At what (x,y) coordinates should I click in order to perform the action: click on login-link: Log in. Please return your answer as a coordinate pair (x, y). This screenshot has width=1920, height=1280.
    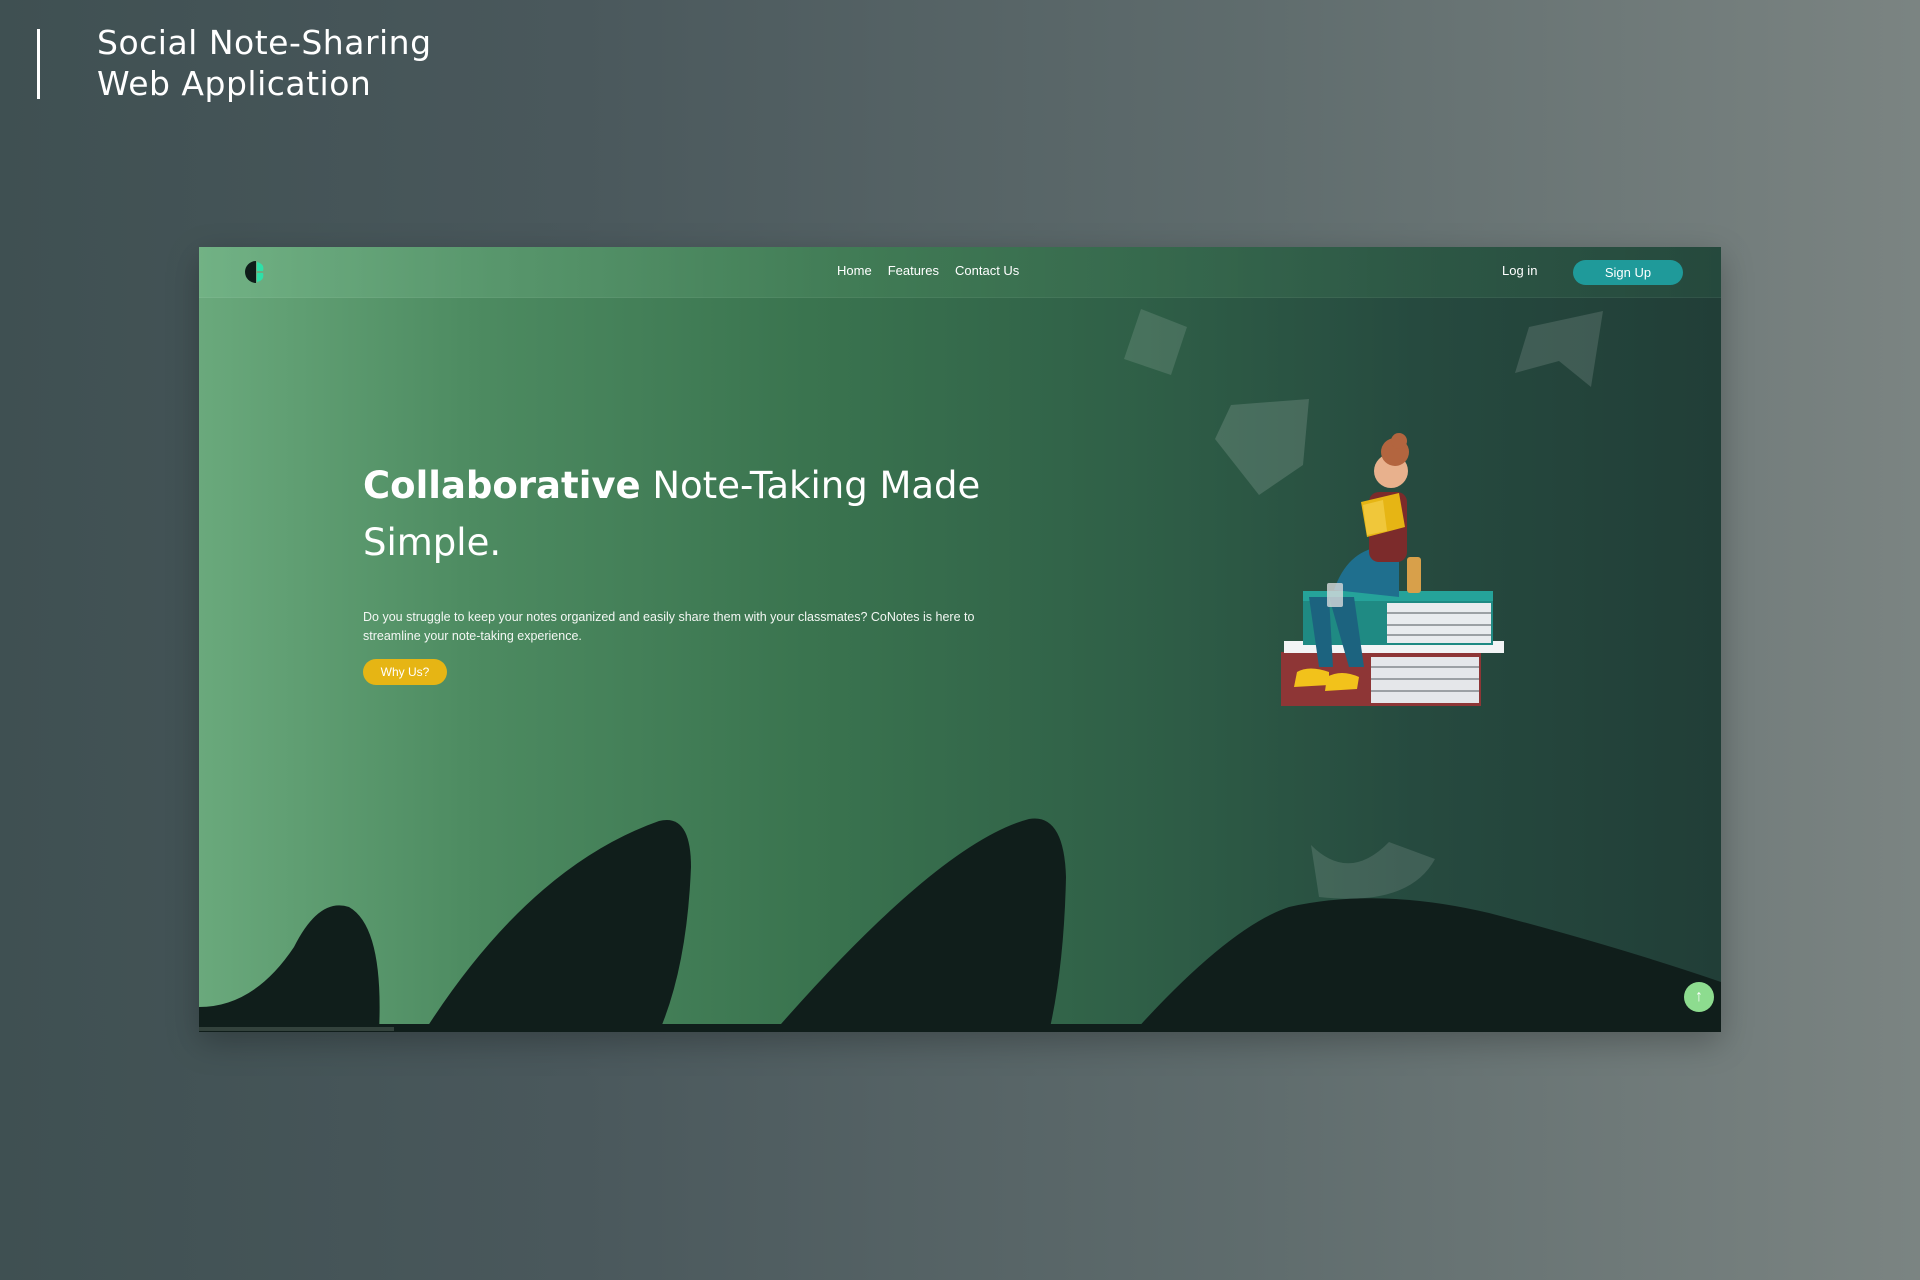
    Looking at the image, I should click on (1519, 270).